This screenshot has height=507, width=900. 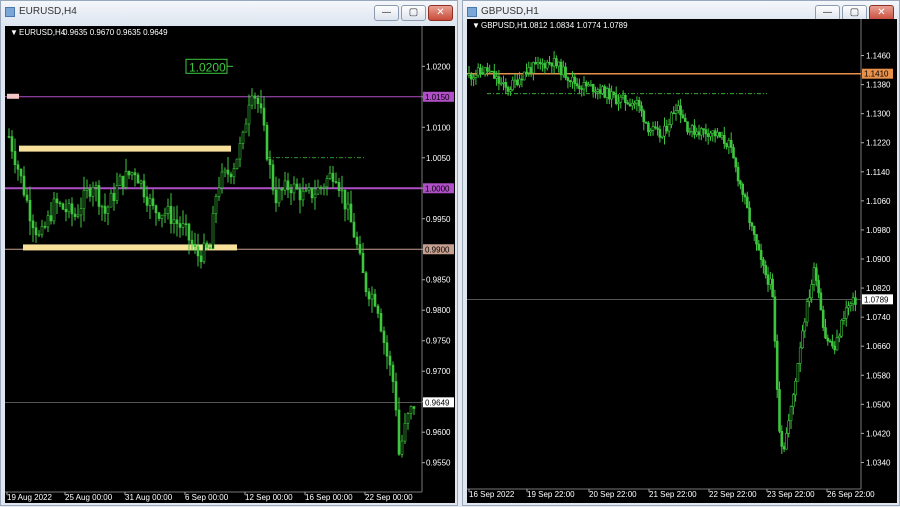 I want to click on y-tick-label: 1.0660, so click(x=878, y=346).